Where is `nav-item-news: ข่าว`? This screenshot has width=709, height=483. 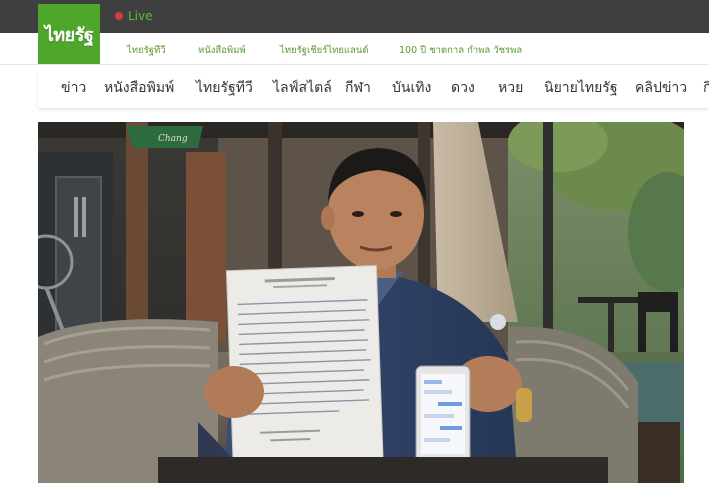
nav-item-news: ข่าว is located at coordinates (73, 88).